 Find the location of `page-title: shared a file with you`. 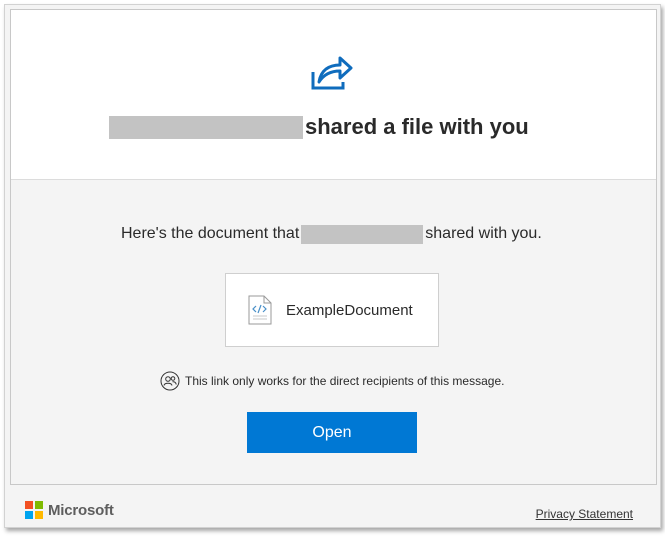

page-title: shared a file with you is located at coordinates (319, 127).